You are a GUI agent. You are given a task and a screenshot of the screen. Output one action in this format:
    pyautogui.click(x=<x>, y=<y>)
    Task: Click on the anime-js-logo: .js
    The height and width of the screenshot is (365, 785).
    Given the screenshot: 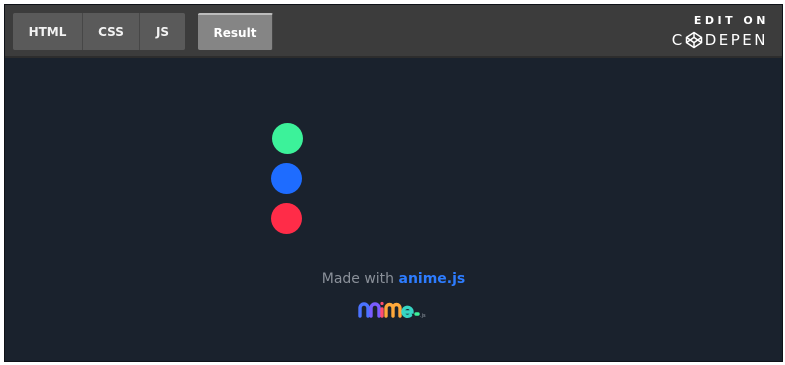 What is the action you would take?
    pyautogui.click(x=395, y=310)
    